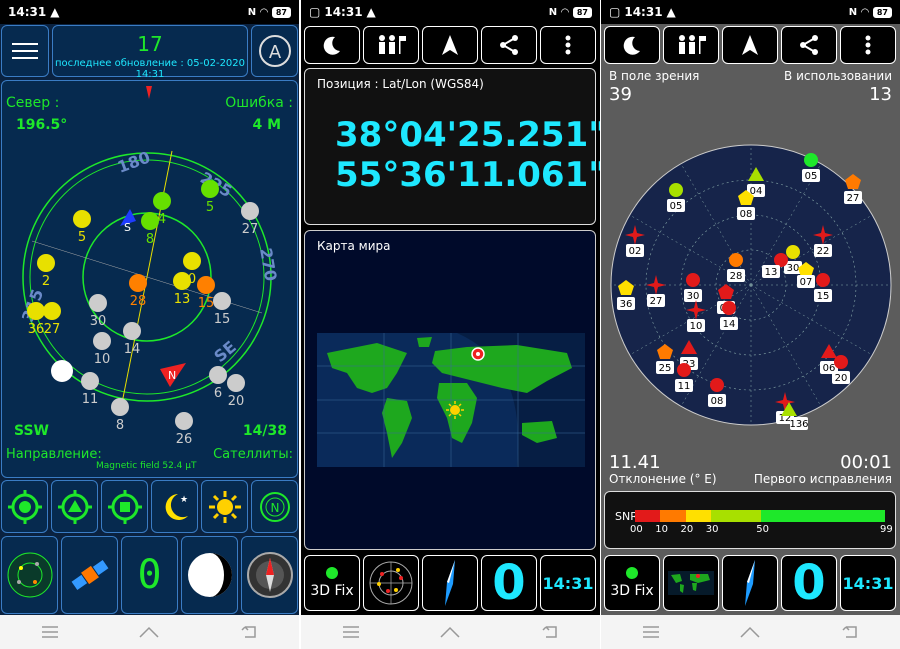 The width and height of the screenshot is (900, 649). I want to click on satellite-icon, so click(89, 575).